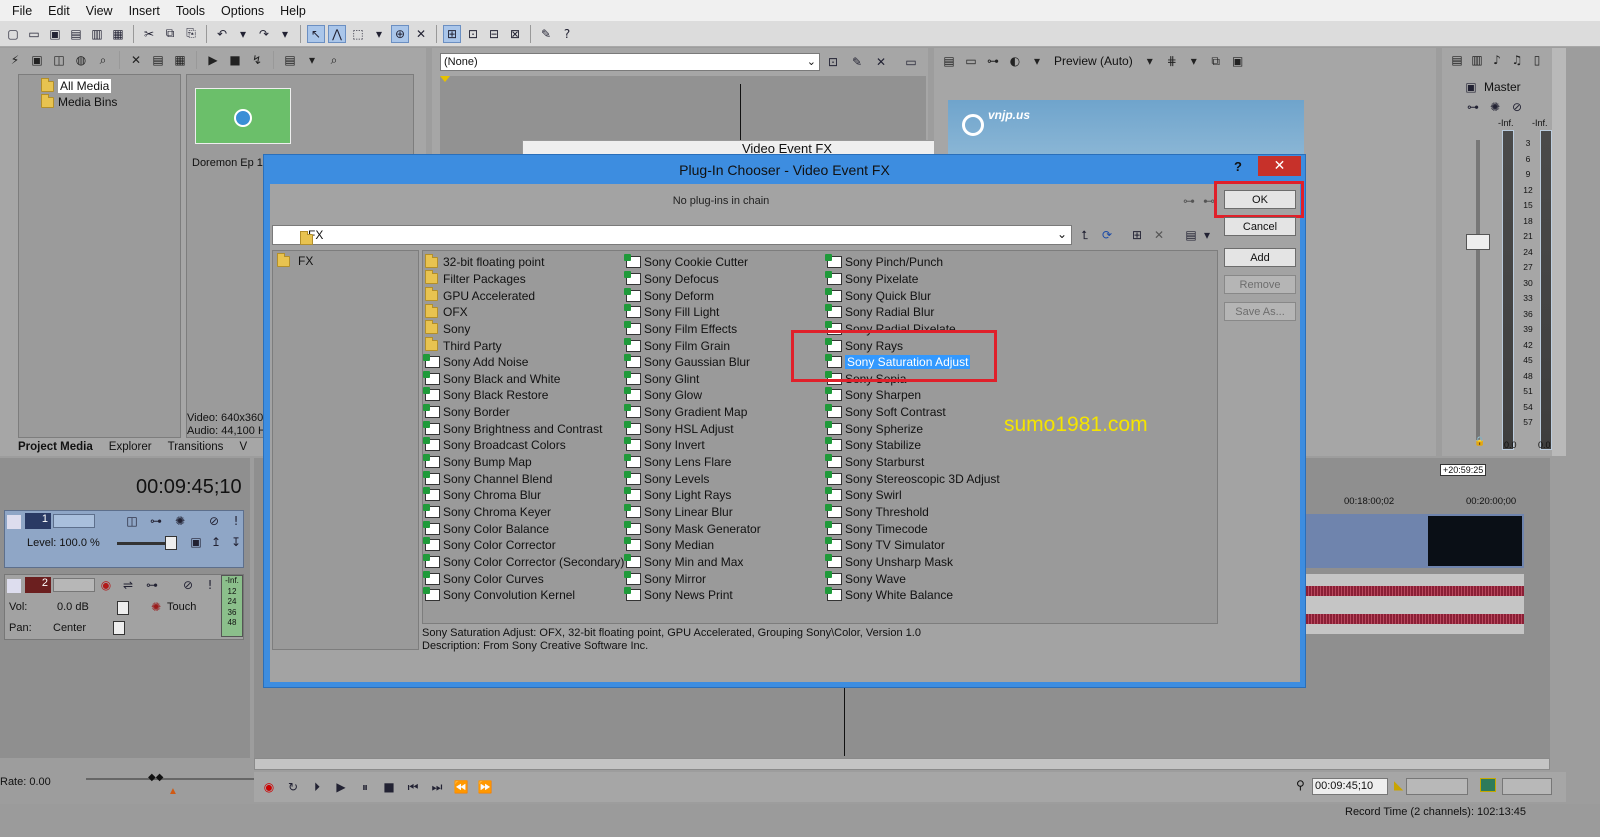 The image size is (1600, 837). What do you see at coordinates (671, 279) in the screenshot?
I see `plugin-item: Sony Defocus` at bounding box center [671, 279].